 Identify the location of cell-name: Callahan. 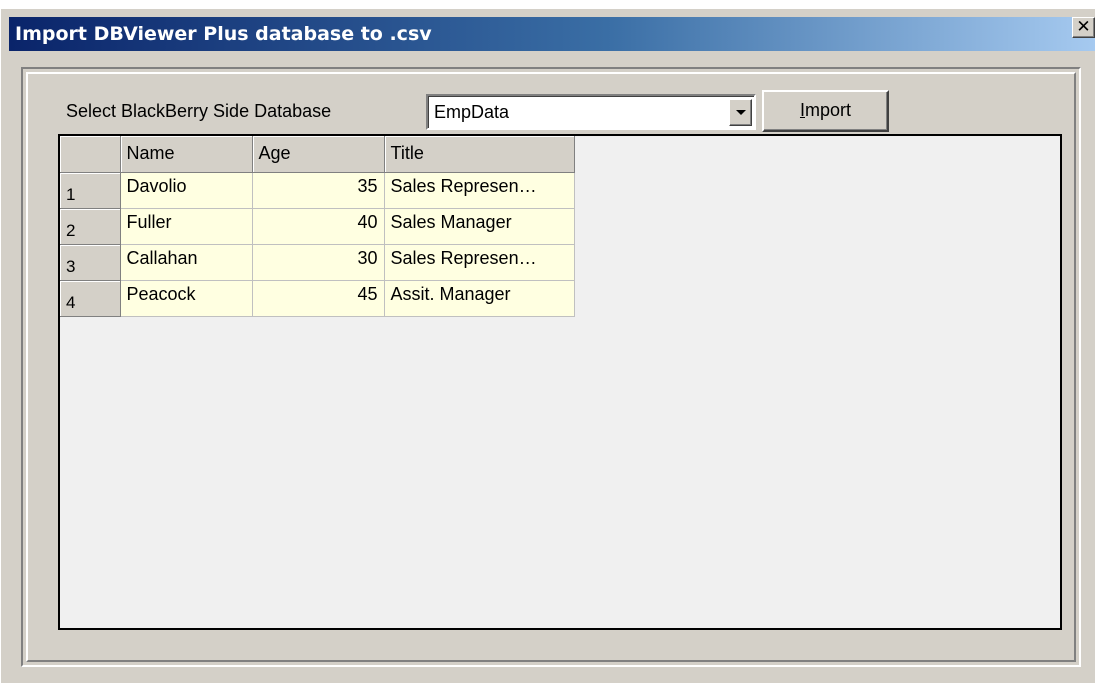
(186, 262).